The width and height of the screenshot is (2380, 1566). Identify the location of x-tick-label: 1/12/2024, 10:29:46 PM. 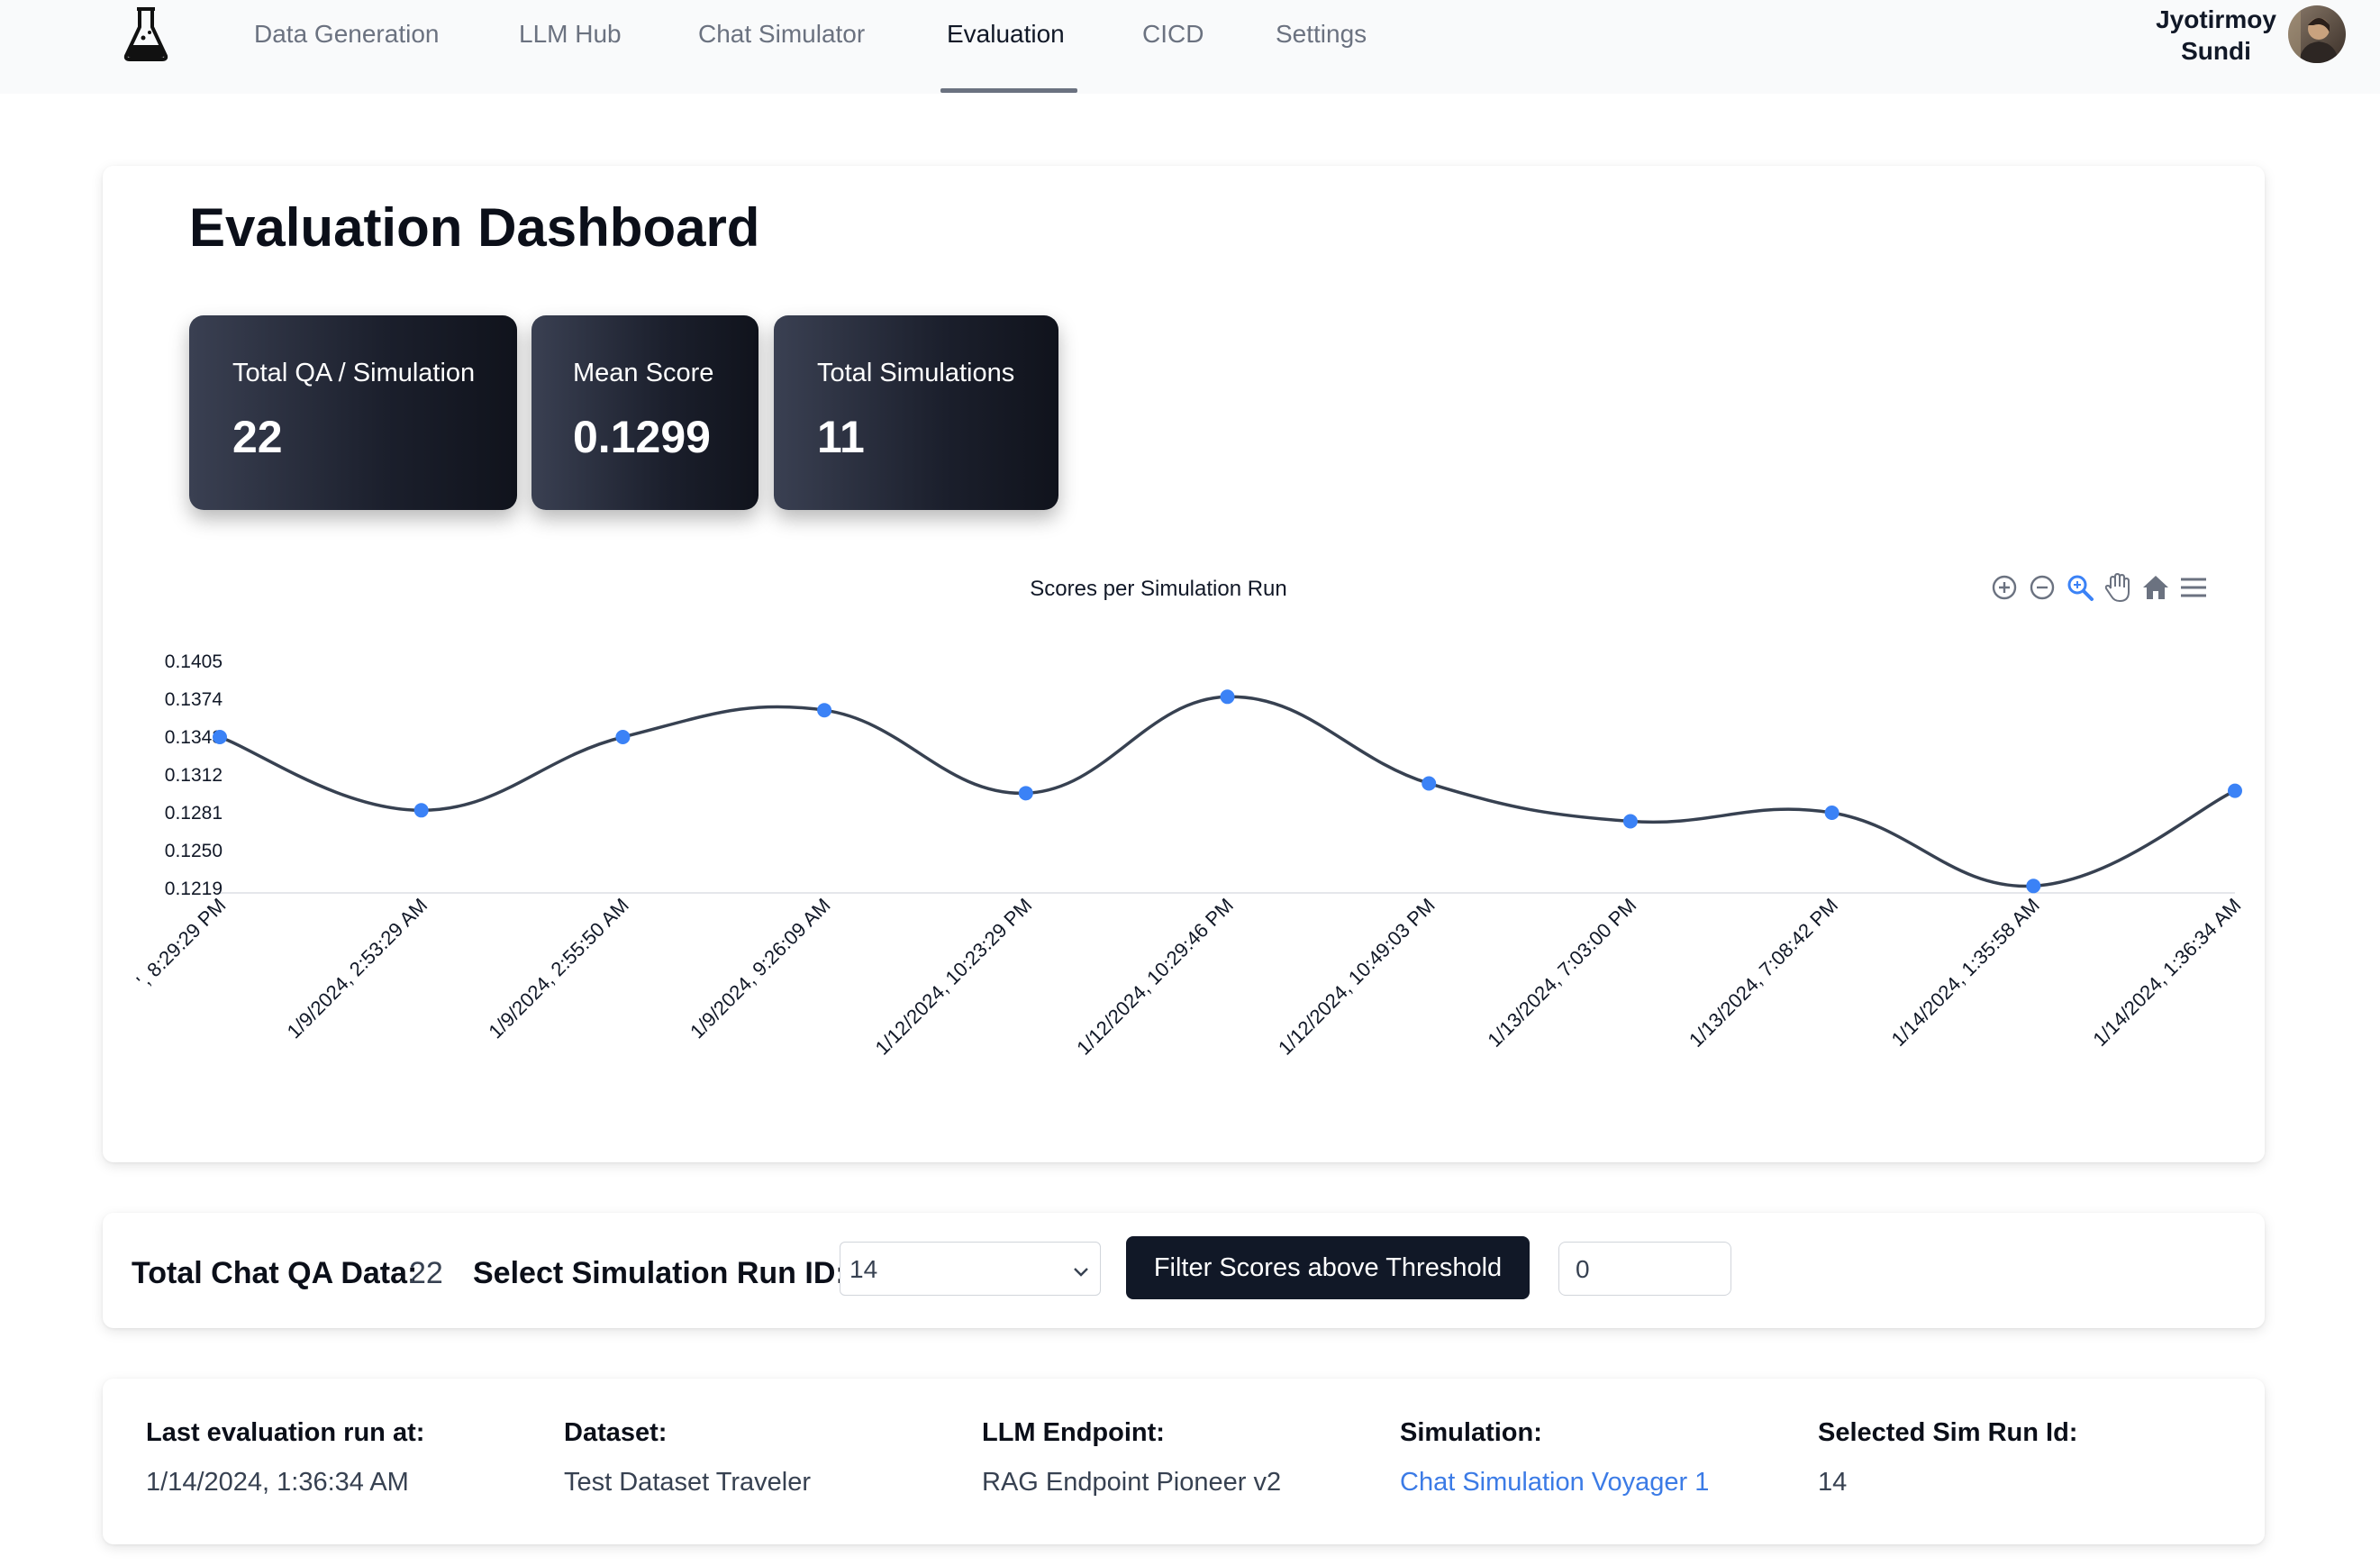
(1155, 977).